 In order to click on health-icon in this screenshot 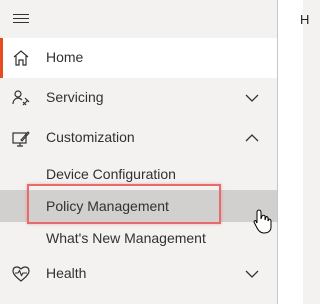, I will do `click(21, 274)`.